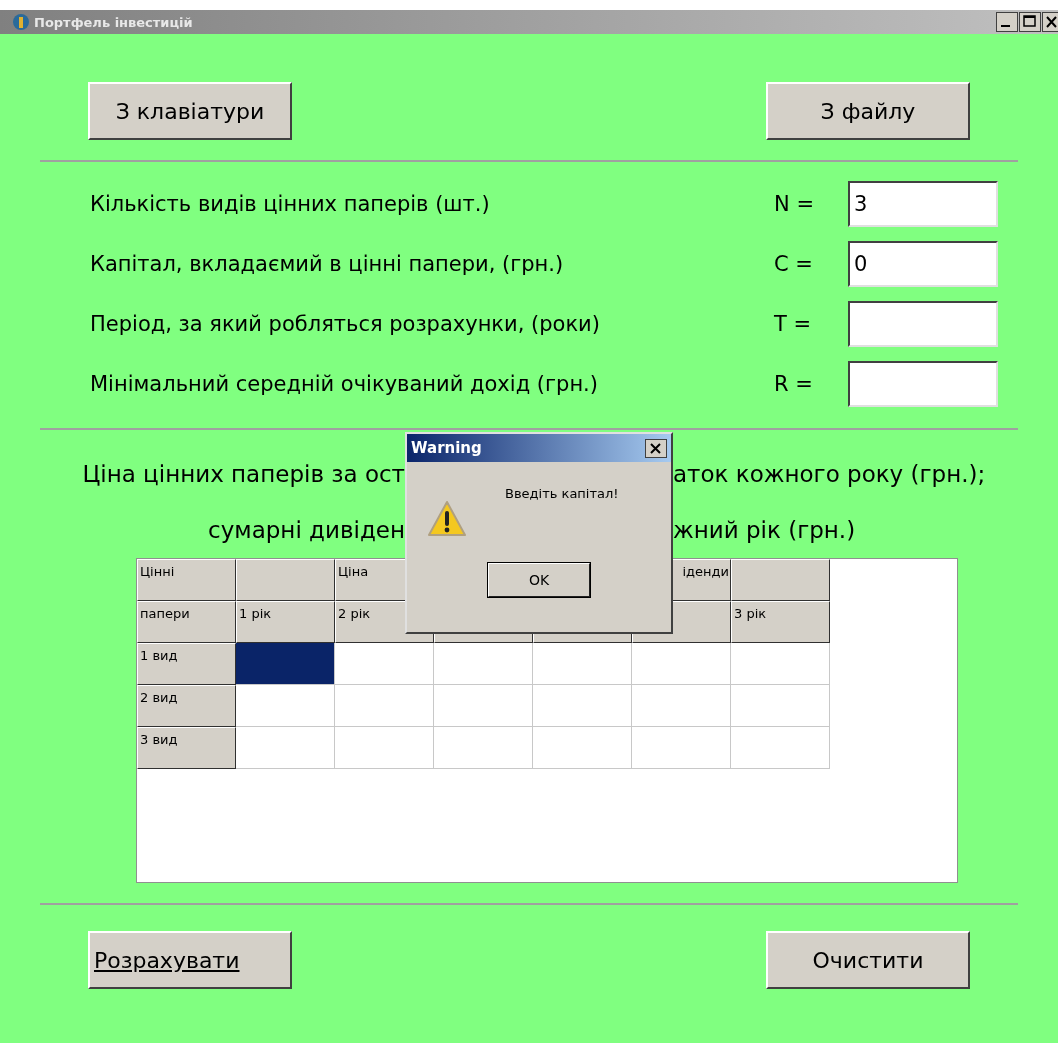 Image resolution: width=1058 pixels, height=1043 pixels. What do you see at coordinates (21, 22) in the screenshot?
I see `app-icon` at bounding box center [21, 22].